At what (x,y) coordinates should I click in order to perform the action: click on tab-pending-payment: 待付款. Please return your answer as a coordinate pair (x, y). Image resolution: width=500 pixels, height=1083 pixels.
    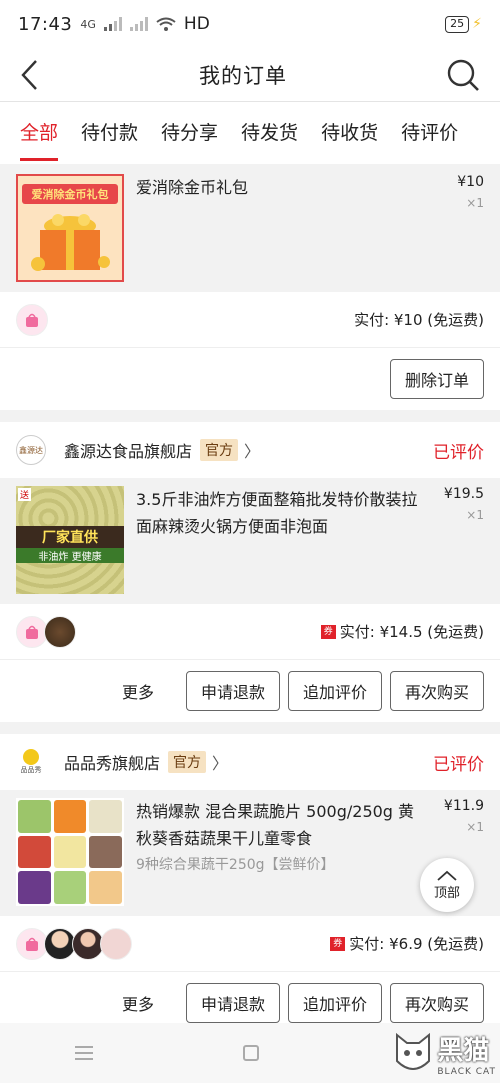
    Looking at the image, I should click on (109, 133).